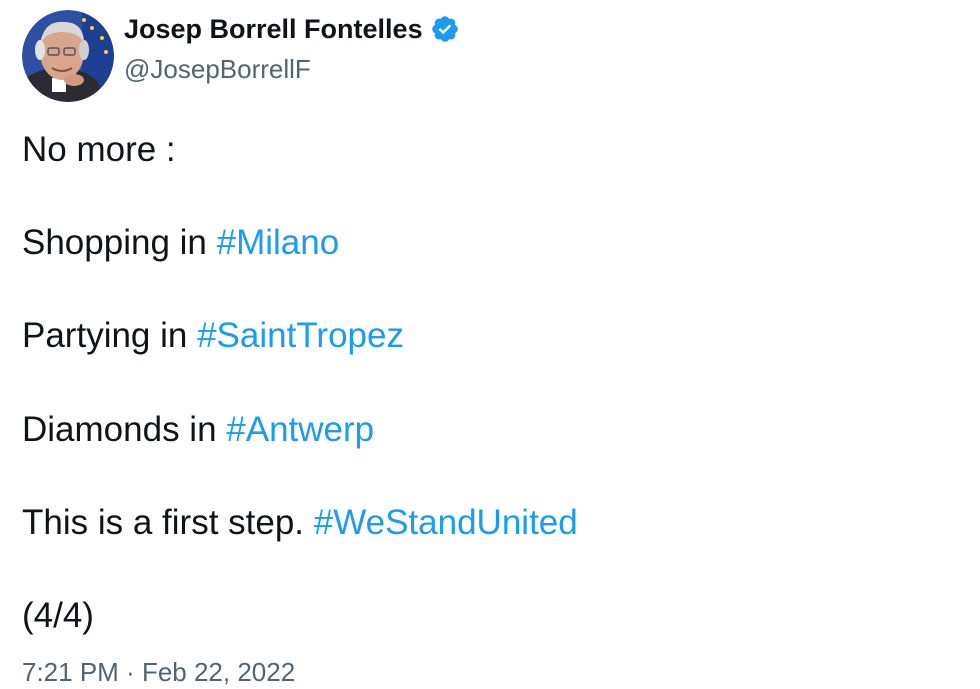  What do you see at coordinates (300, 335) in the screenshot?
I see `hashtag-link-sainttropez: #SaintTropez` at bounding box center [300, 335].